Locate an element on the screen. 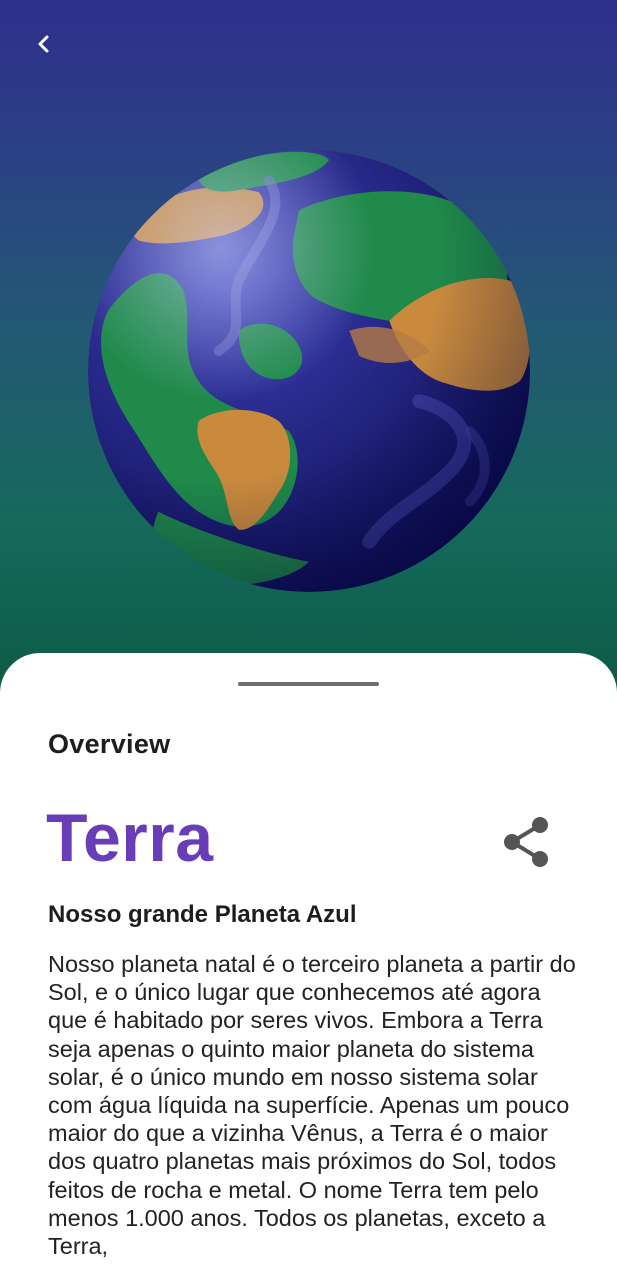 Image resolution: width=617 pixels, height=1280 pixels. sheet-drag-handle is located at coordinates (308, 684).